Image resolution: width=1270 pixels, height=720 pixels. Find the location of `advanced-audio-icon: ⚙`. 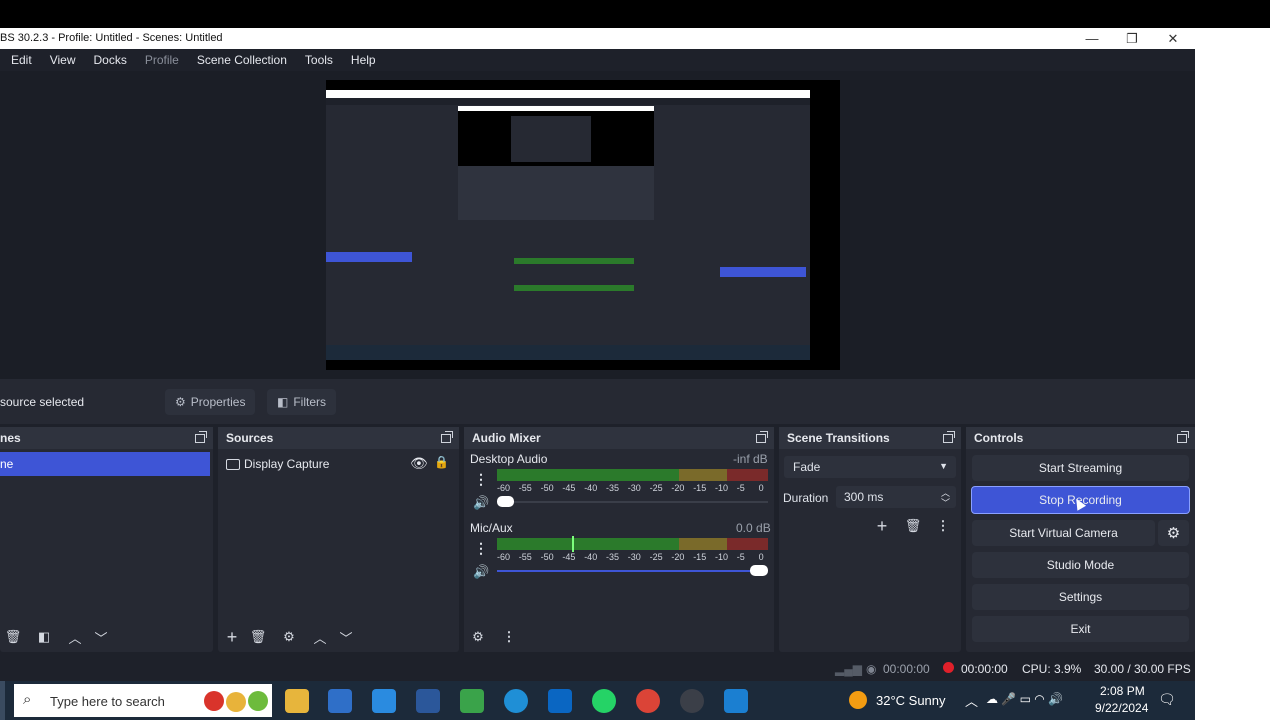

advanced-audio-icon: ⚙ is located at coordinates (478, 637).